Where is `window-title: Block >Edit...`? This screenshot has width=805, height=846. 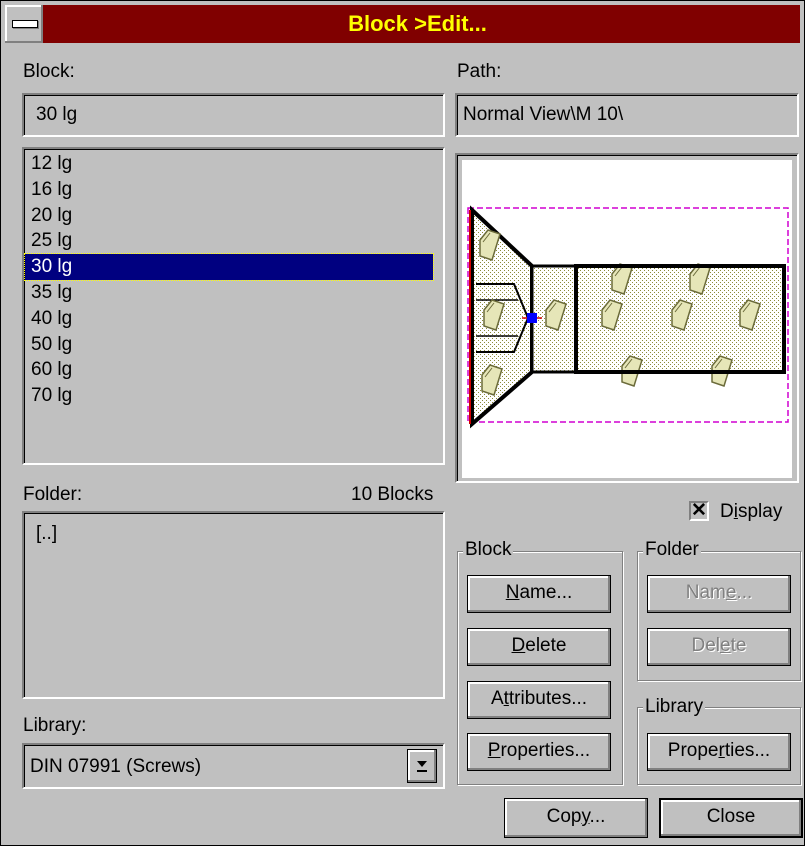 window-title: Block >Edit... is located at coordinates (417, 23).